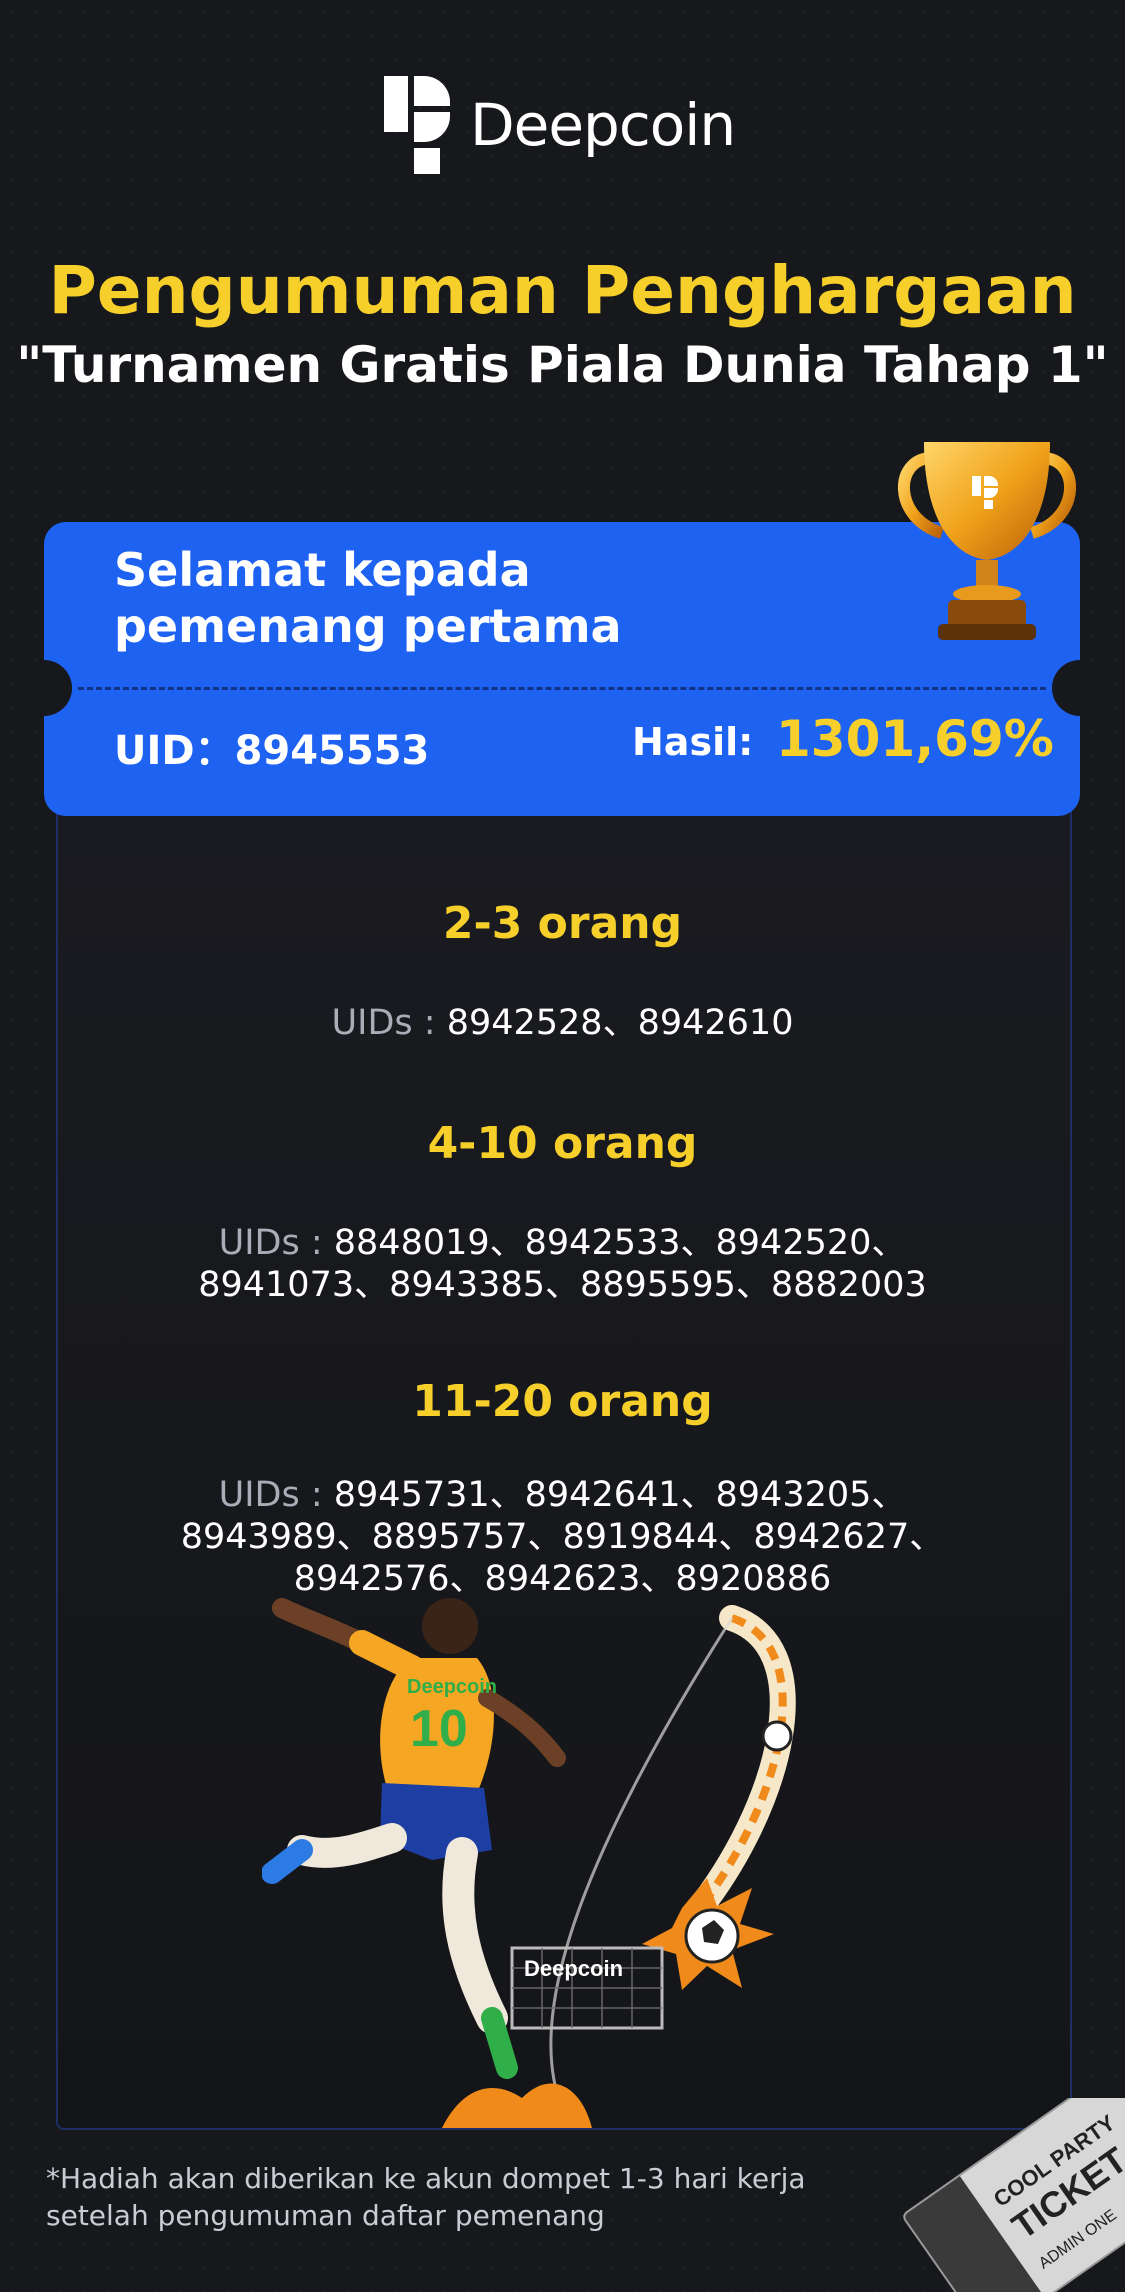 The height and width of the screenshot is (2292, 1125). I want to click on brand-name: Deepcoin, so click(603, 125).